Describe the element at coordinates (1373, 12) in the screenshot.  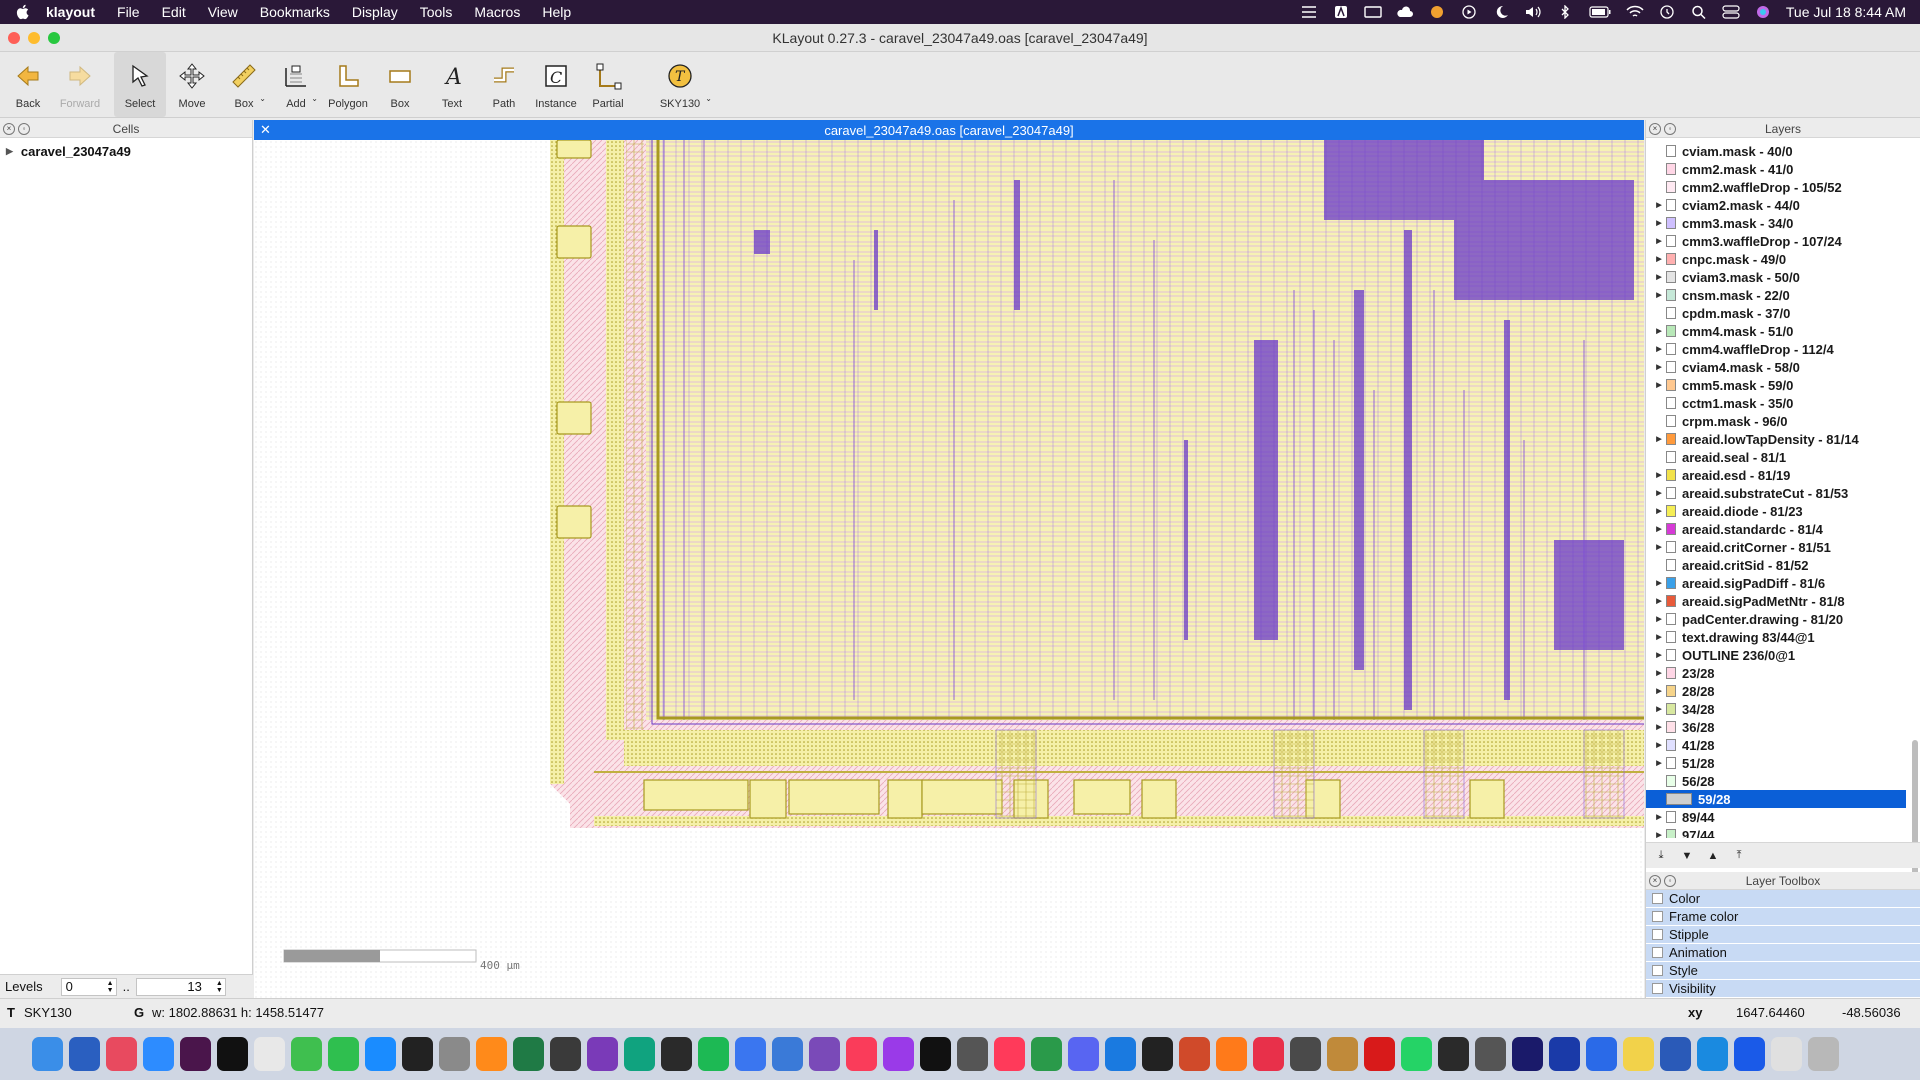
I see `display-icon` at that location.